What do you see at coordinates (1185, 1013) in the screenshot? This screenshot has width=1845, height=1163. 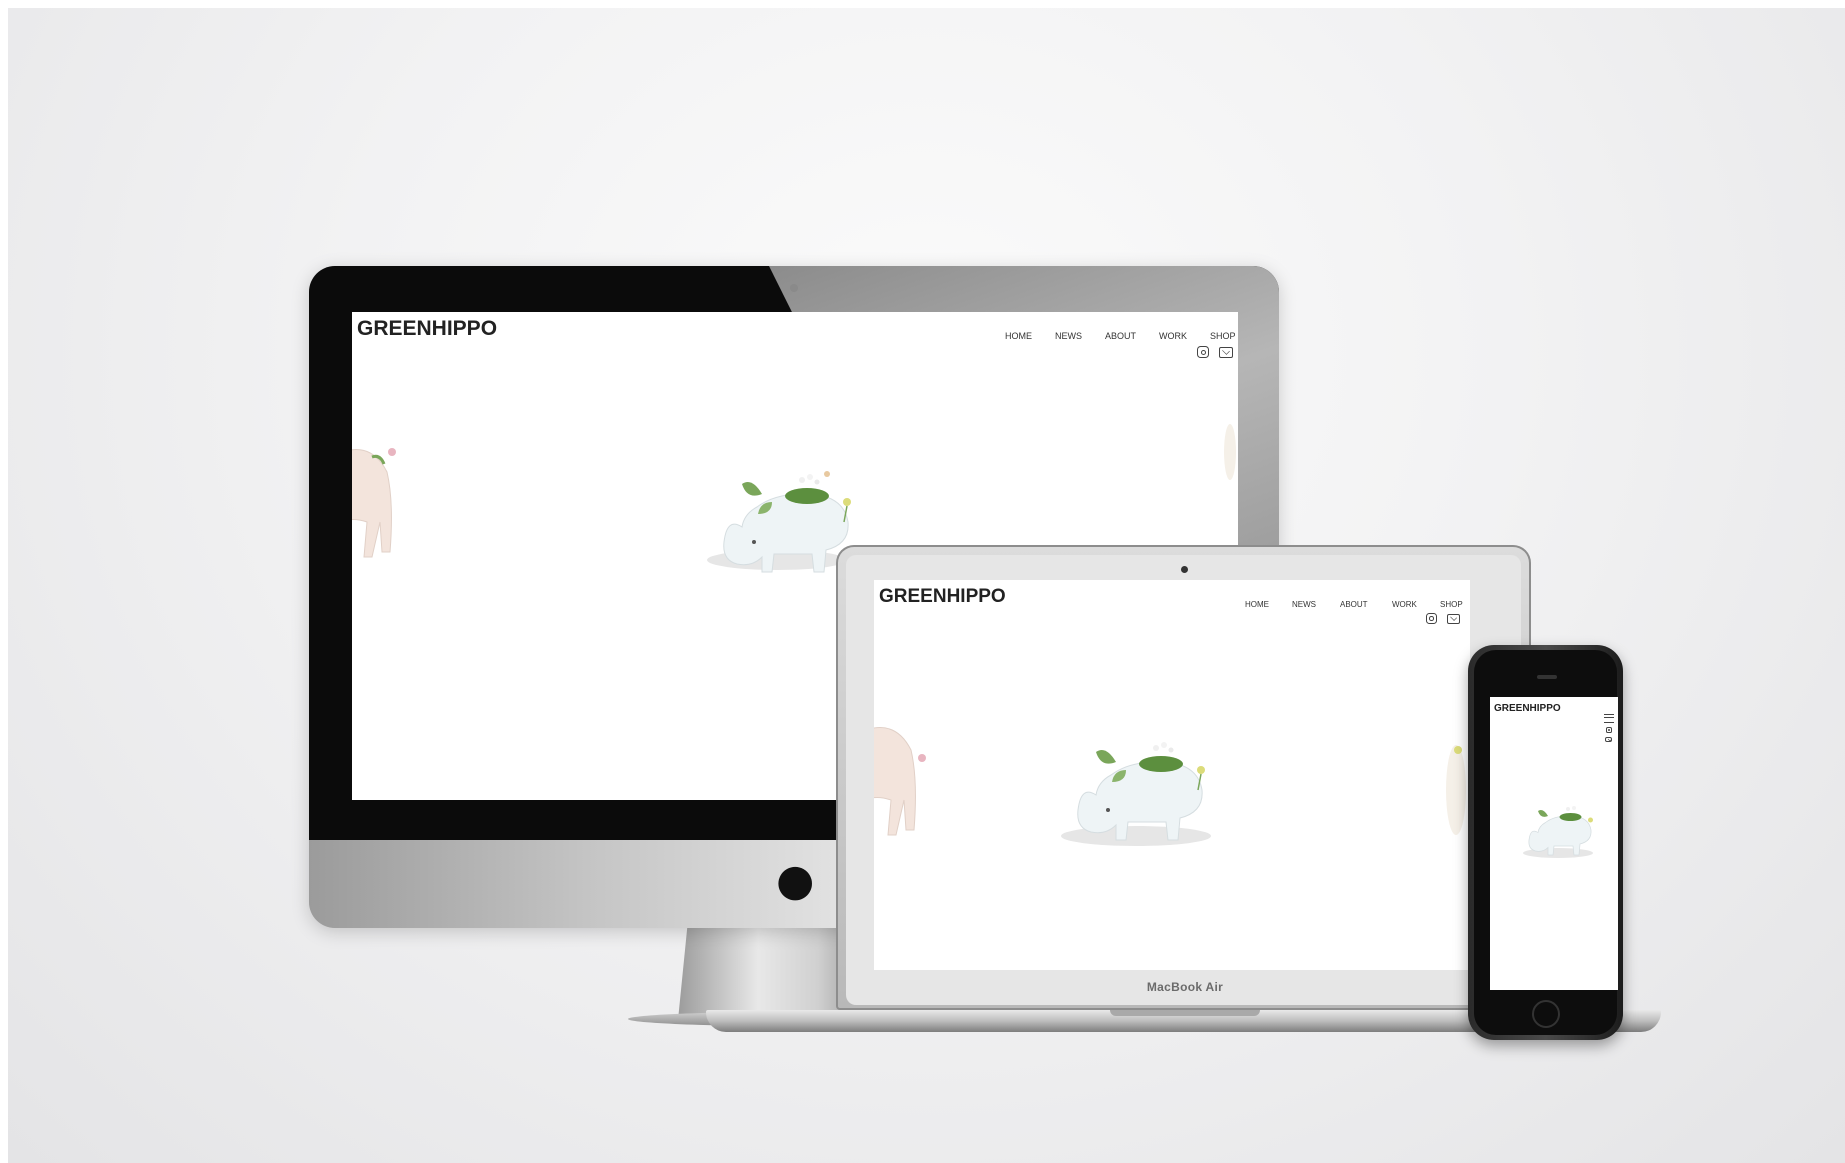 I see `macbook-opening-notch` at bounding box center [1185, 1013].